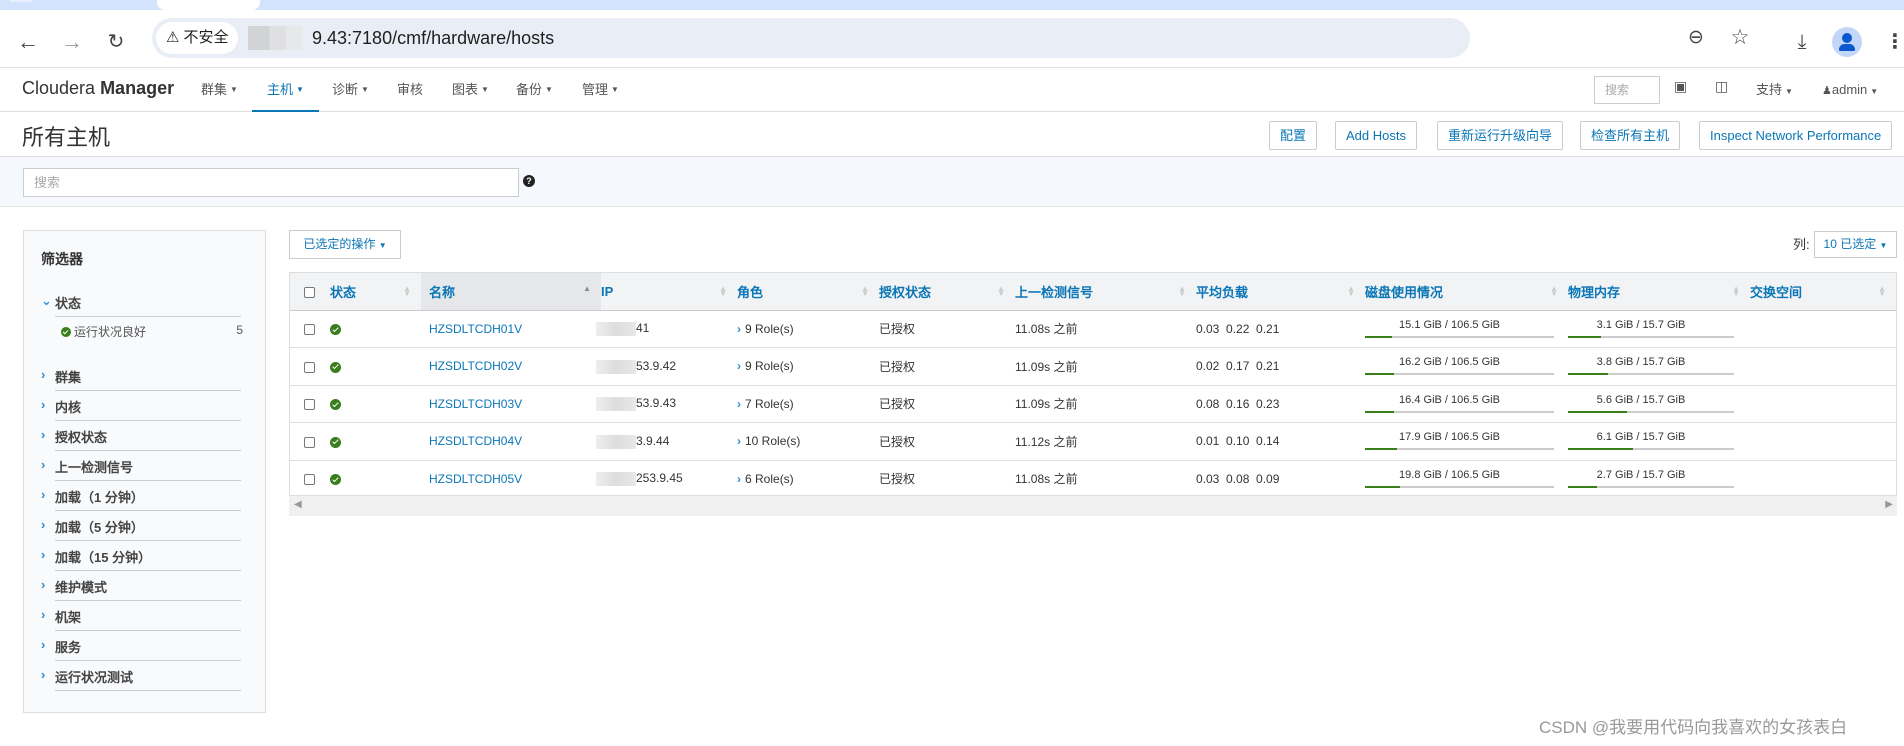  I want to click on reload-icon: ↻, so click(116, 42).